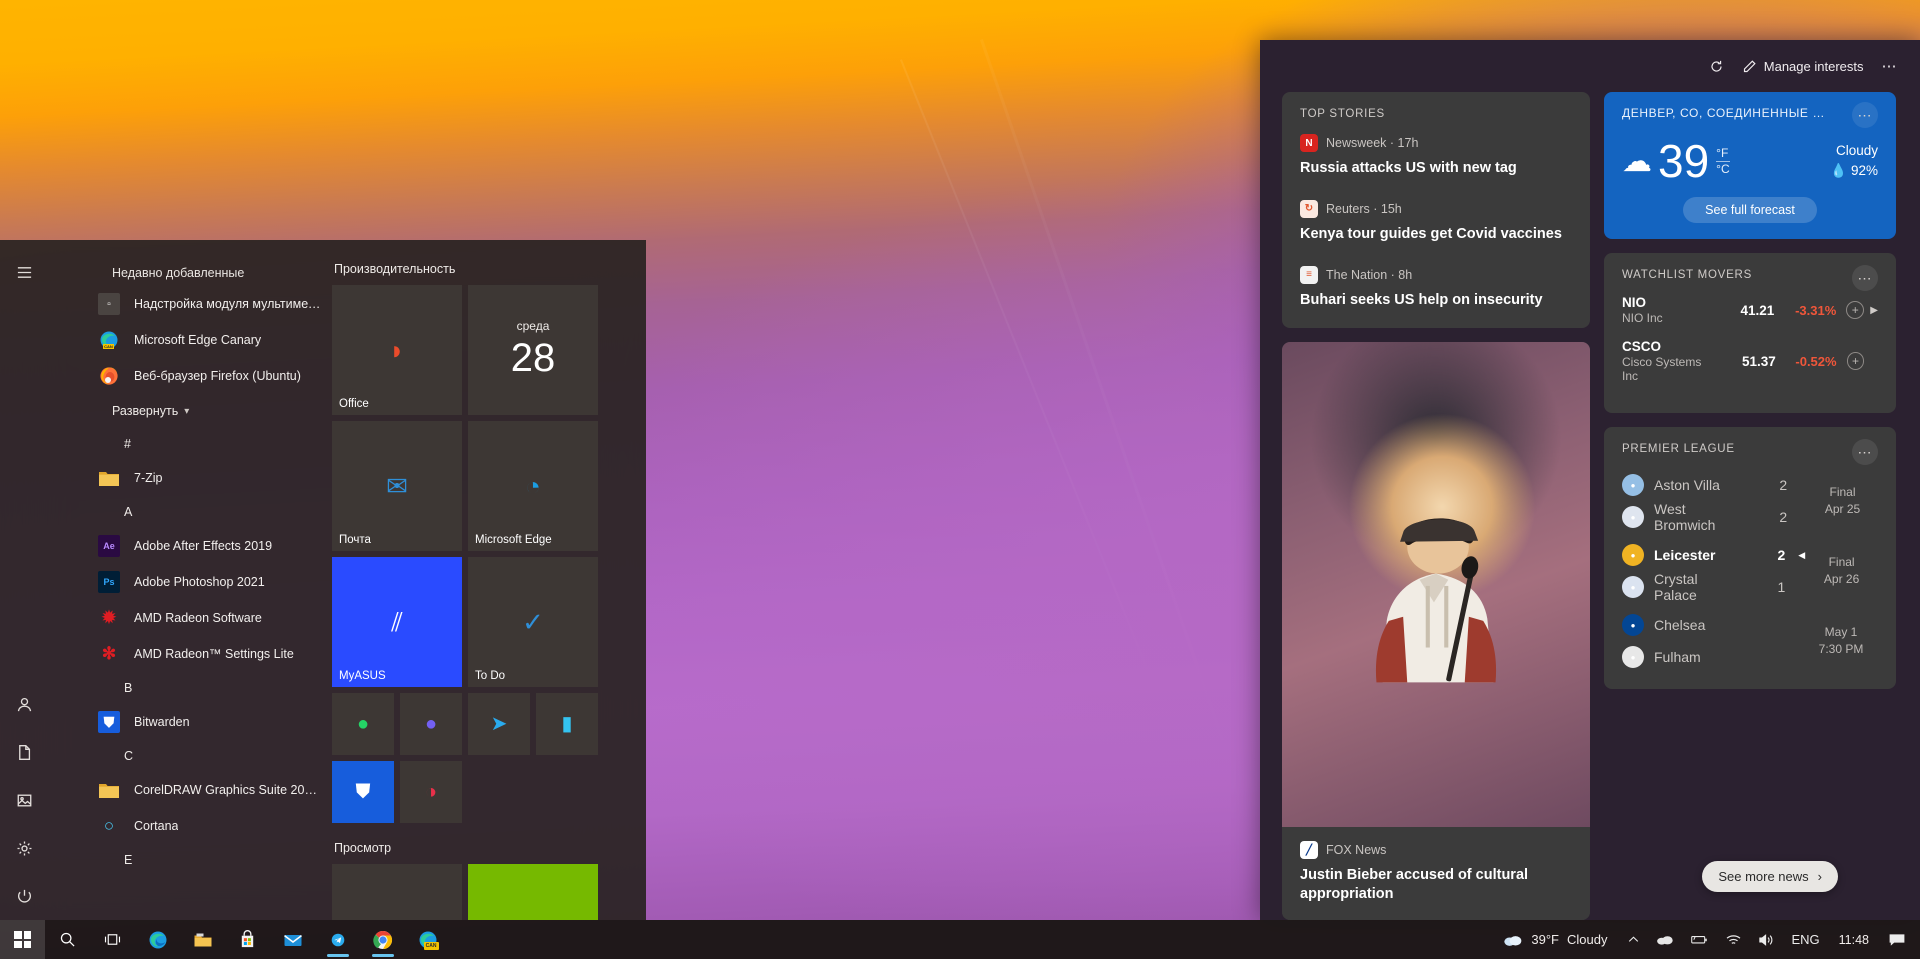 The height and width of the screenshot is (959, 1920). I want to click on tray-battery-icon, so click(1699, 939).